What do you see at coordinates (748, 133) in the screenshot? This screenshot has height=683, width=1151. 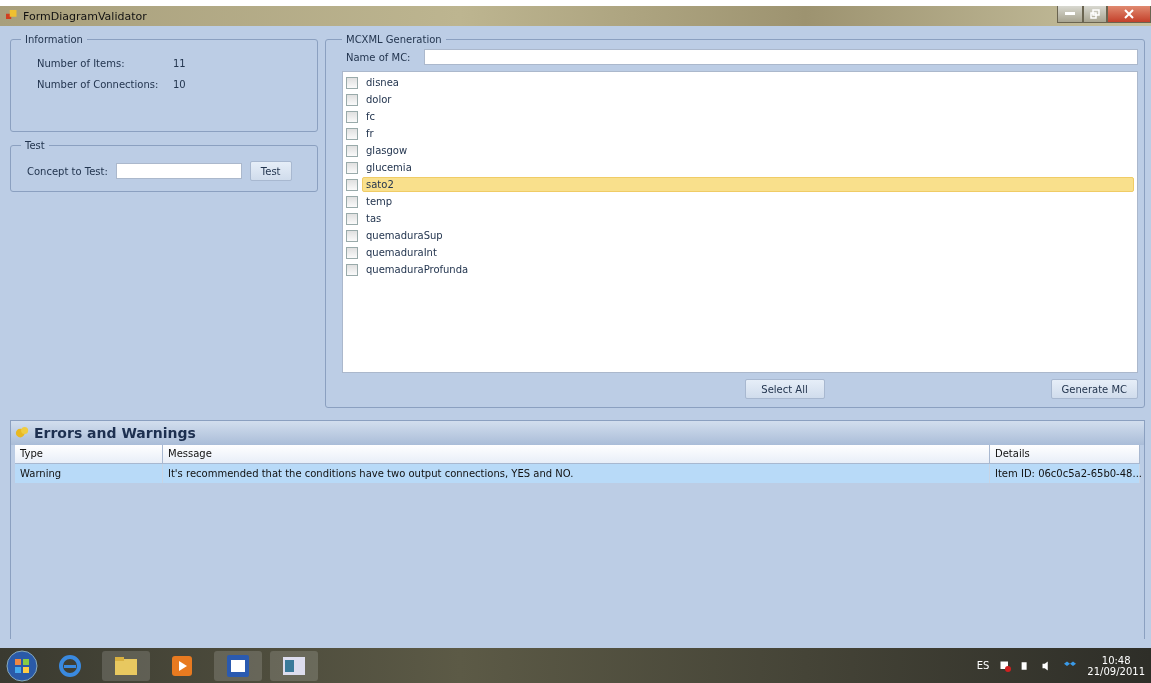 I see `list-item: fr` at bounding box center [748, 133].